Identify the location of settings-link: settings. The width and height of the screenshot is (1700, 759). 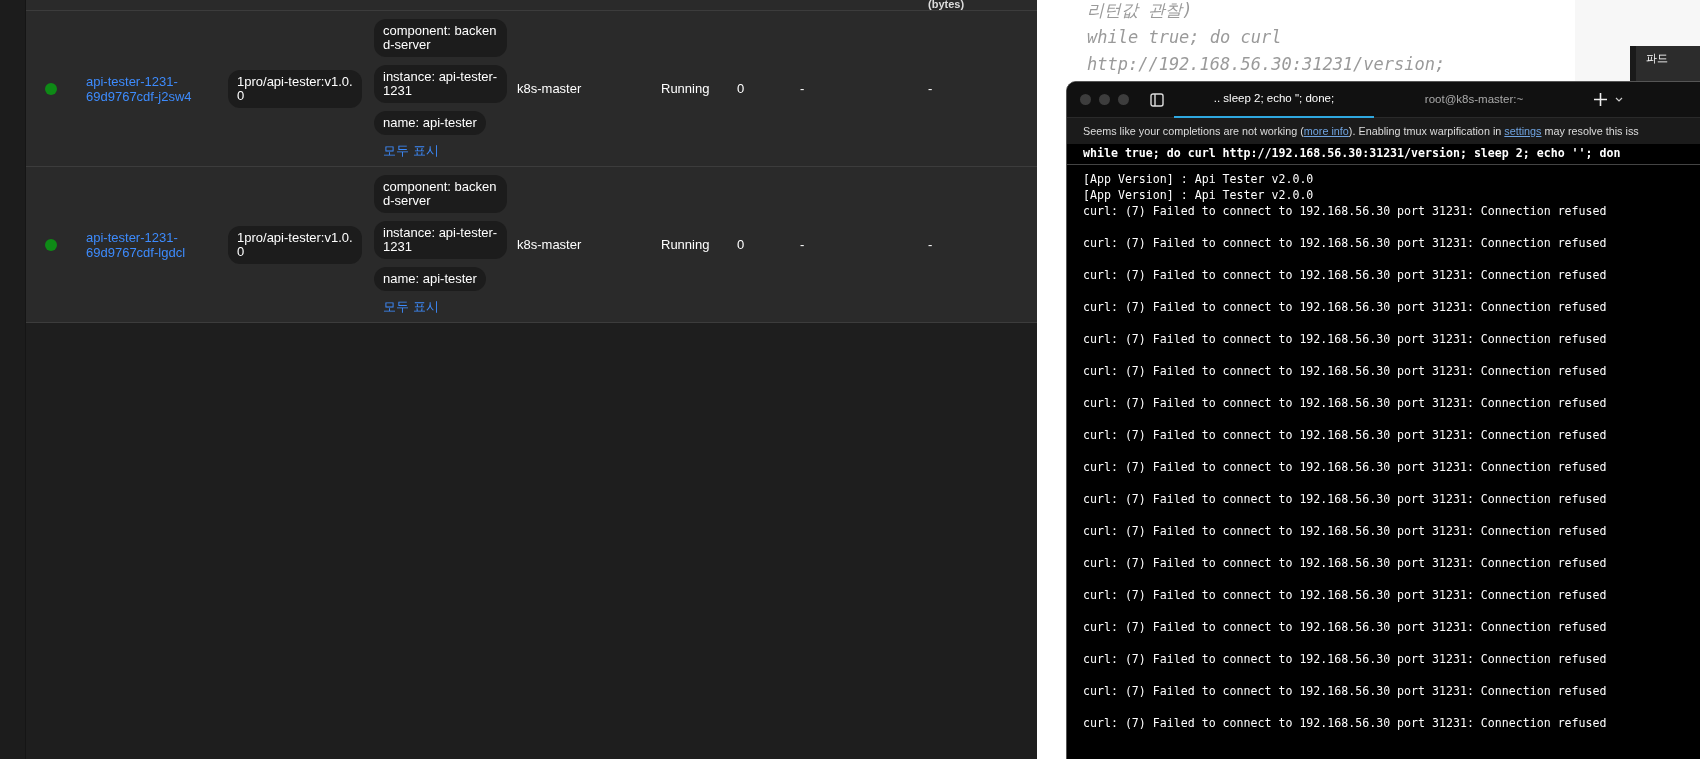
(1523, 131).